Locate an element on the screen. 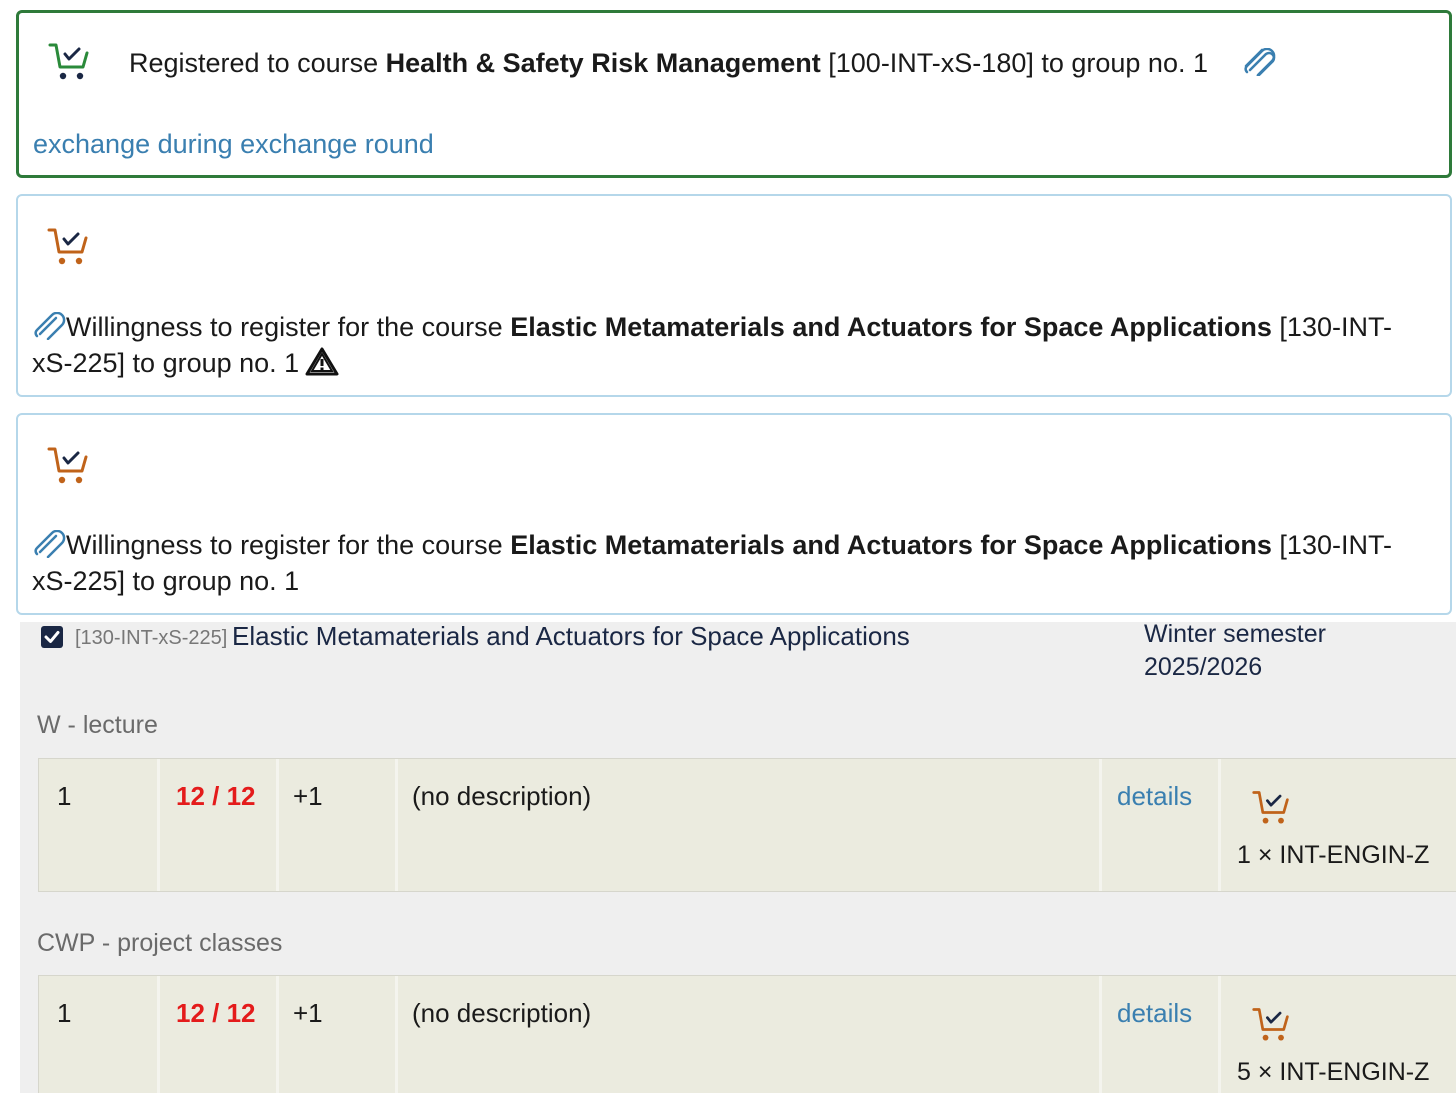 Image resolution: width=1456 pixels, height=1093 pixels. warning-icon is located at coordinates (322, 365).